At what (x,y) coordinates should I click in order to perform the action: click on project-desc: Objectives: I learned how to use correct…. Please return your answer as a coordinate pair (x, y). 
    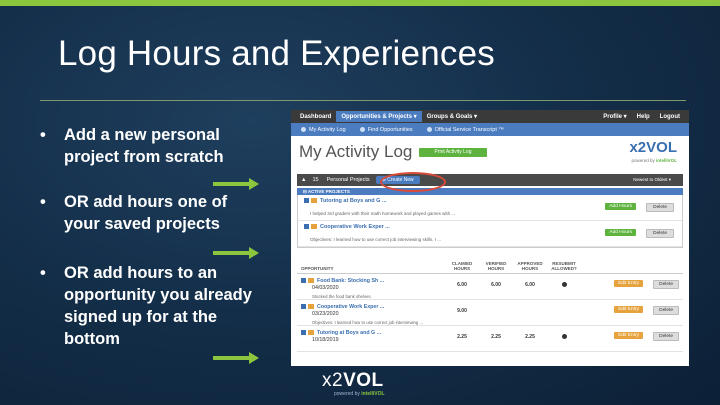
    Looking at the image, I should click on (376, 239).